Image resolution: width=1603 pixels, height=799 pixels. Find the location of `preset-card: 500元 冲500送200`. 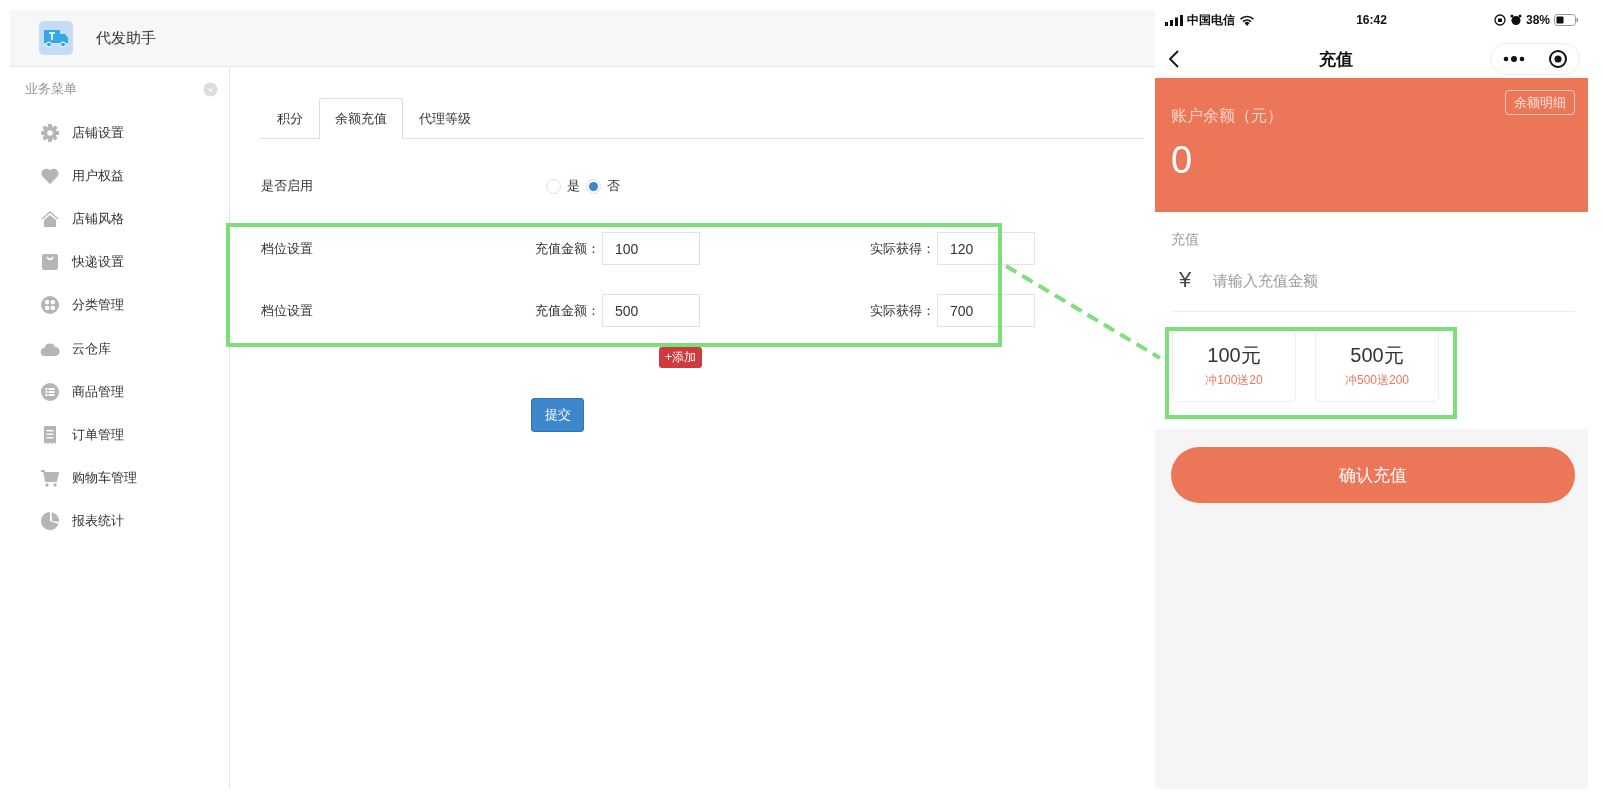

preset-card: 500元 冲500送200 is located at coordinates (1377, 365).